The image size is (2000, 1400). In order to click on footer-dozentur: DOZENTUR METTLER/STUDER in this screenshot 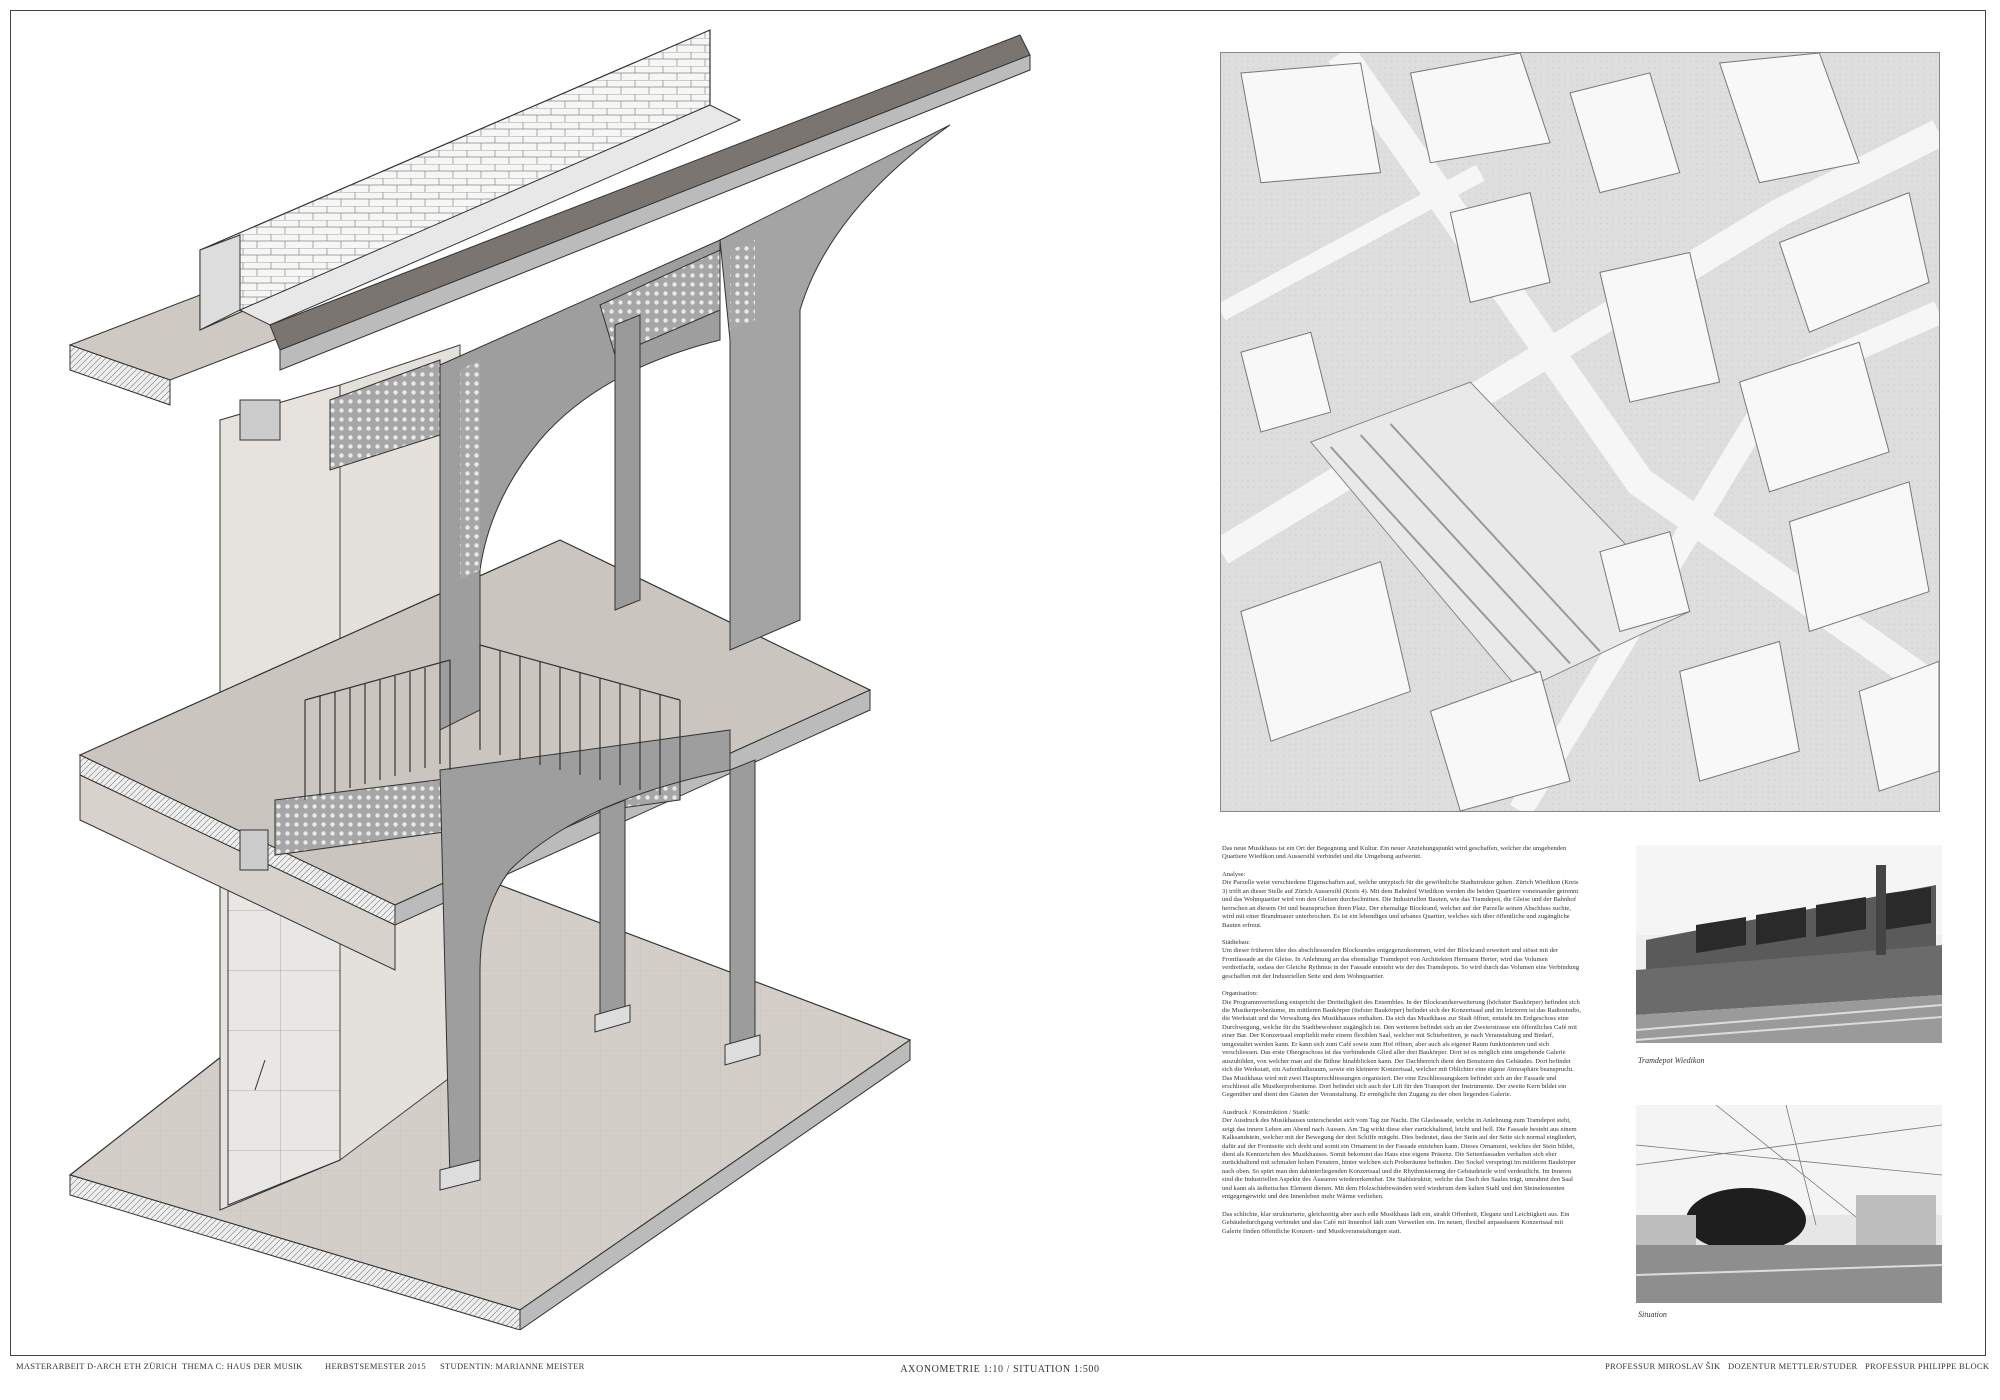, I will do `click(1793, 1366)`.